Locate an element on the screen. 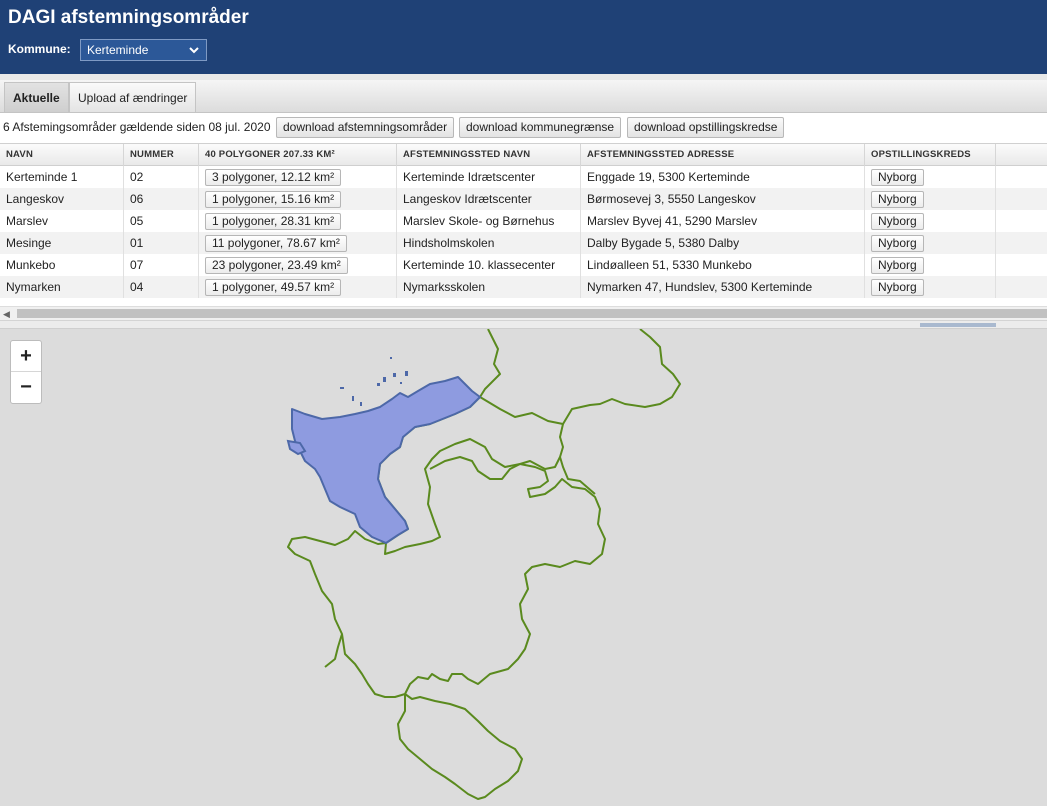 This screenshot has width=1047, height=806. cell-navn: Kerteminde 1 is located at coordinates (62, 177).